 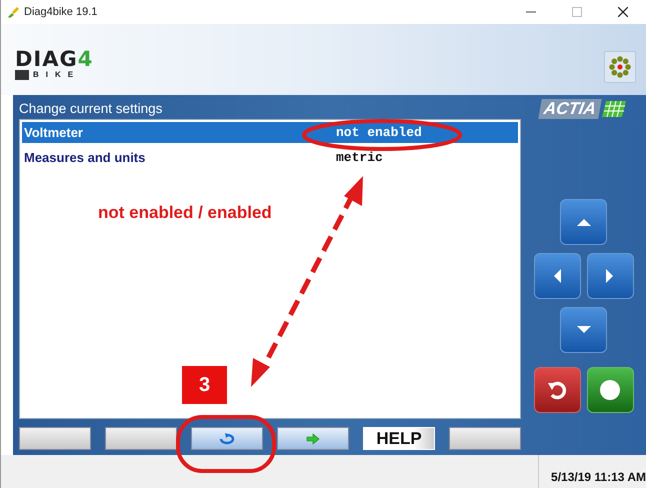 I want to click on ok-button, so click(x=610, y=390).